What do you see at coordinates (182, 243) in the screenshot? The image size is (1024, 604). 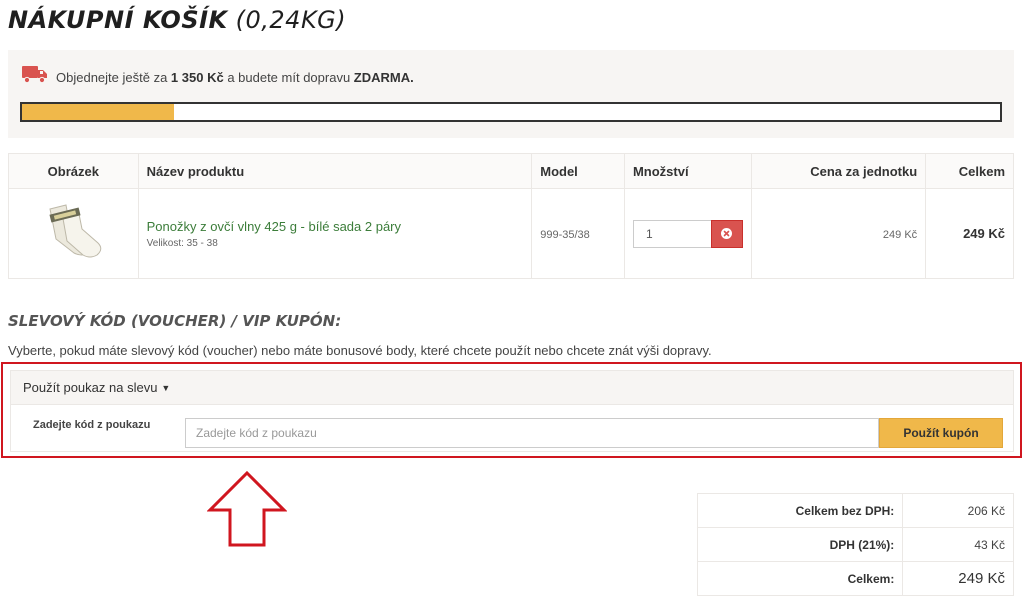 I see `product-option: Velikost: 35 - 38` at bounding box center [182, 243].